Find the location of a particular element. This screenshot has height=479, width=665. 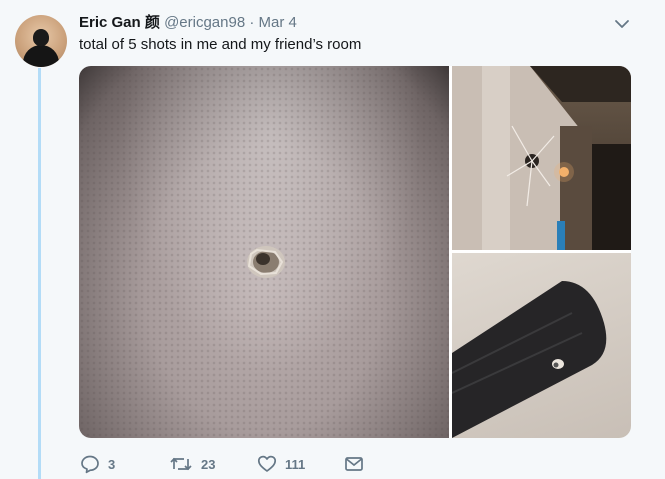

retweet-button: 23 is located at coordinates (192, 464).